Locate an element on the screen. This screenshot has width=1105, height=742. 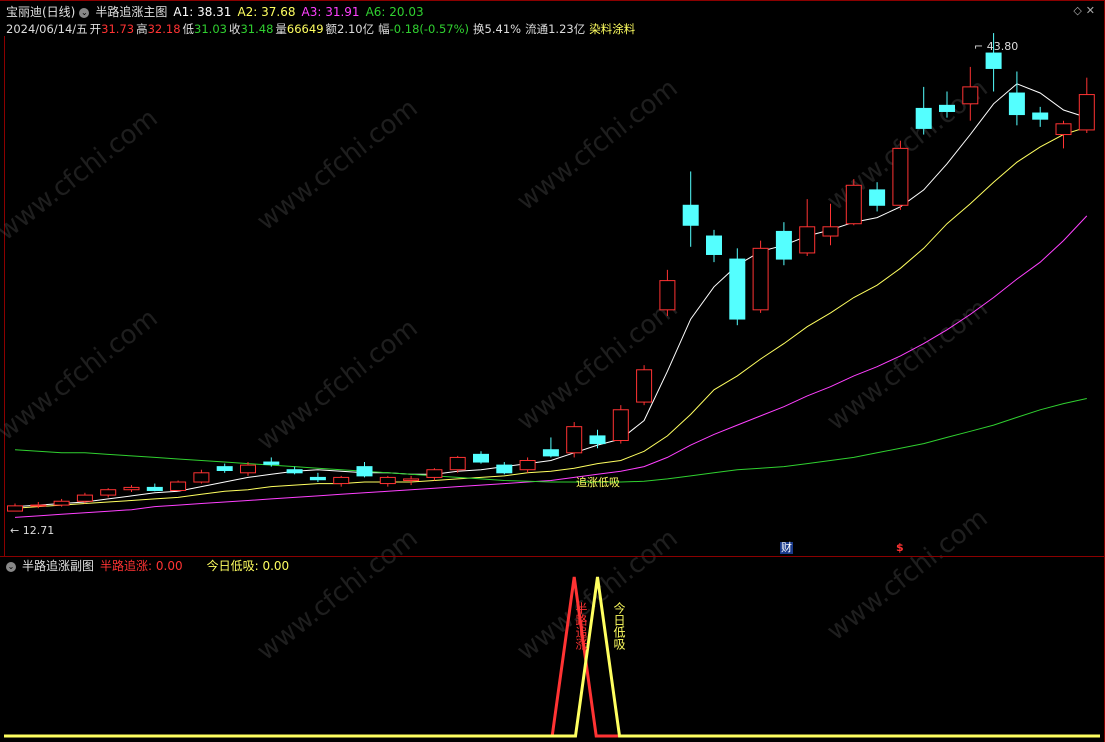
sub-header: ⌄ 半路追涨副图 半路追涨: 0.00 今日低吸: 0.00 is located at coordinates (150, 566).